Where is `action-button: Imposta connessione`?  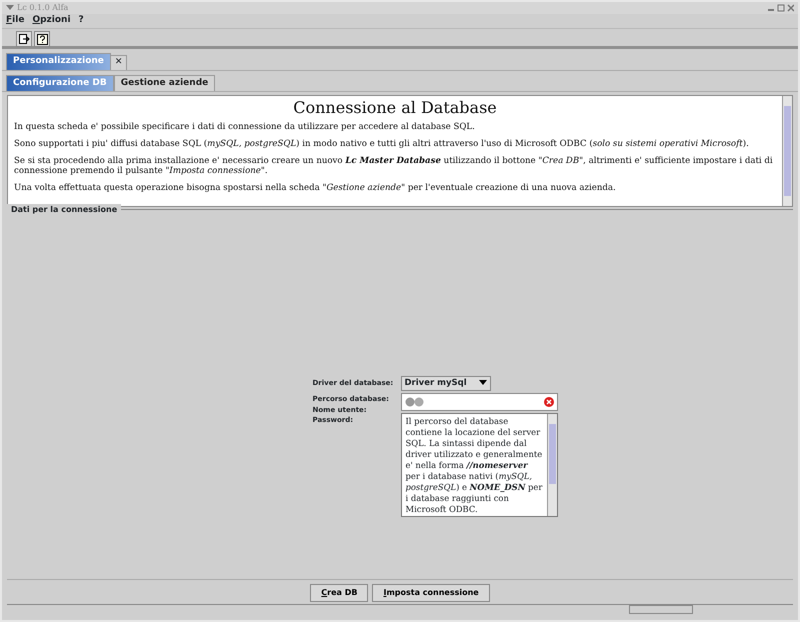
action-button: Imposta connessione is located at coordinates (431, 593).